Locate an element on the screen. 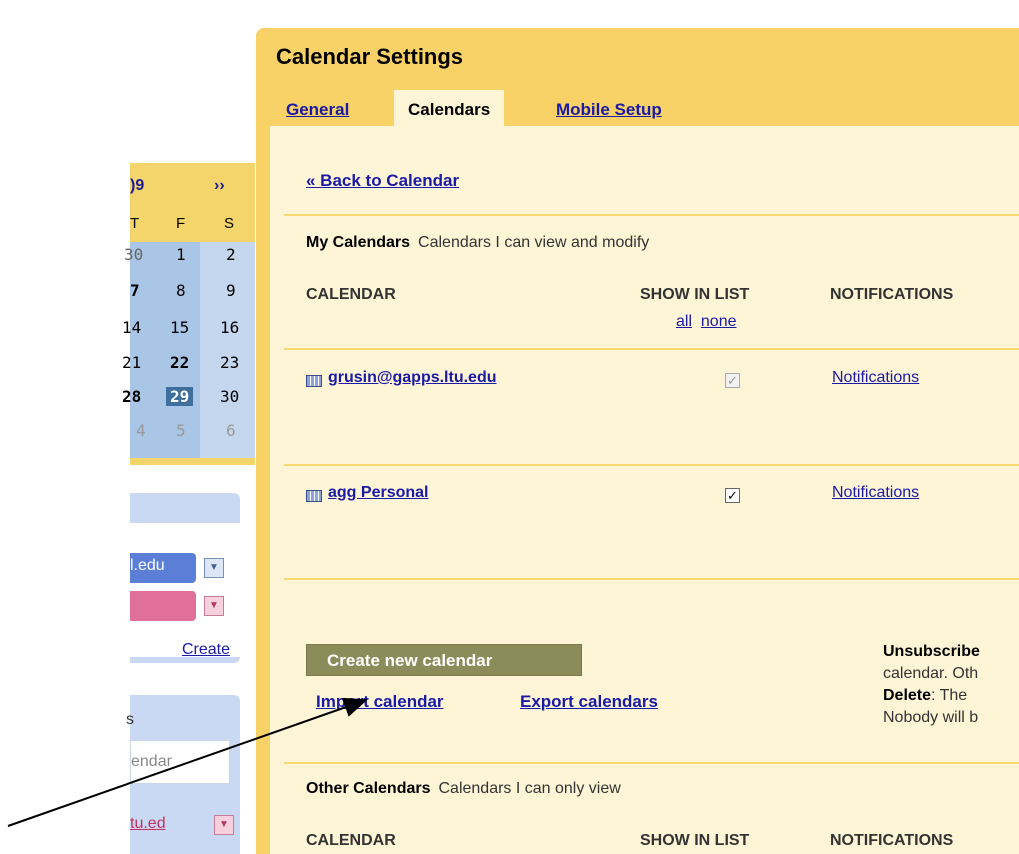 This screenshot has height=854, width=1019. day-cell: 2 is located at coordinates (231, 254).